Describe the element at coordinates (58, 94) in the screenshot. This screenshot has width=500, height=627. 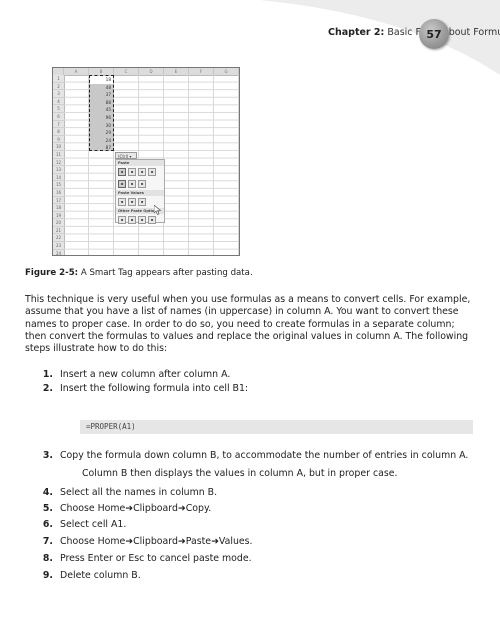
I see `row-header: 3` at that location.